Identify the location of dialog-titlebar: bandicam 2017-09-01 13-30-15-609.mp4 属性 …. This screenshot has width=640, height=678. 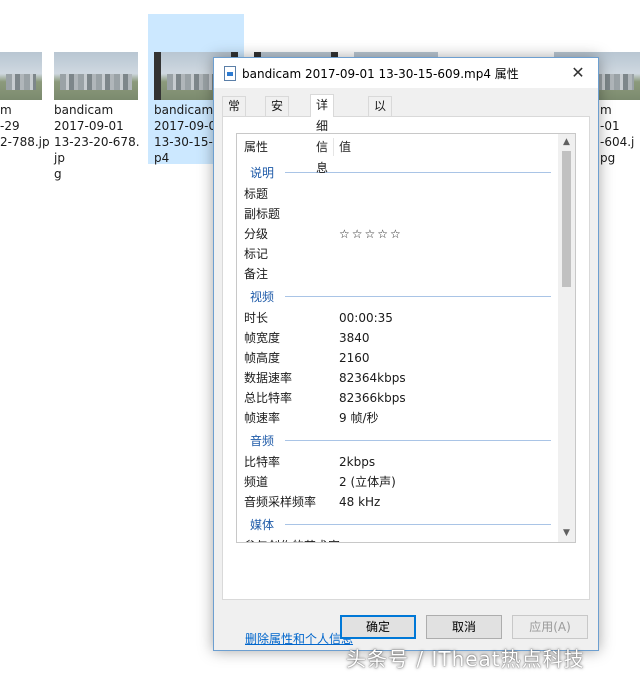
(406, 73).